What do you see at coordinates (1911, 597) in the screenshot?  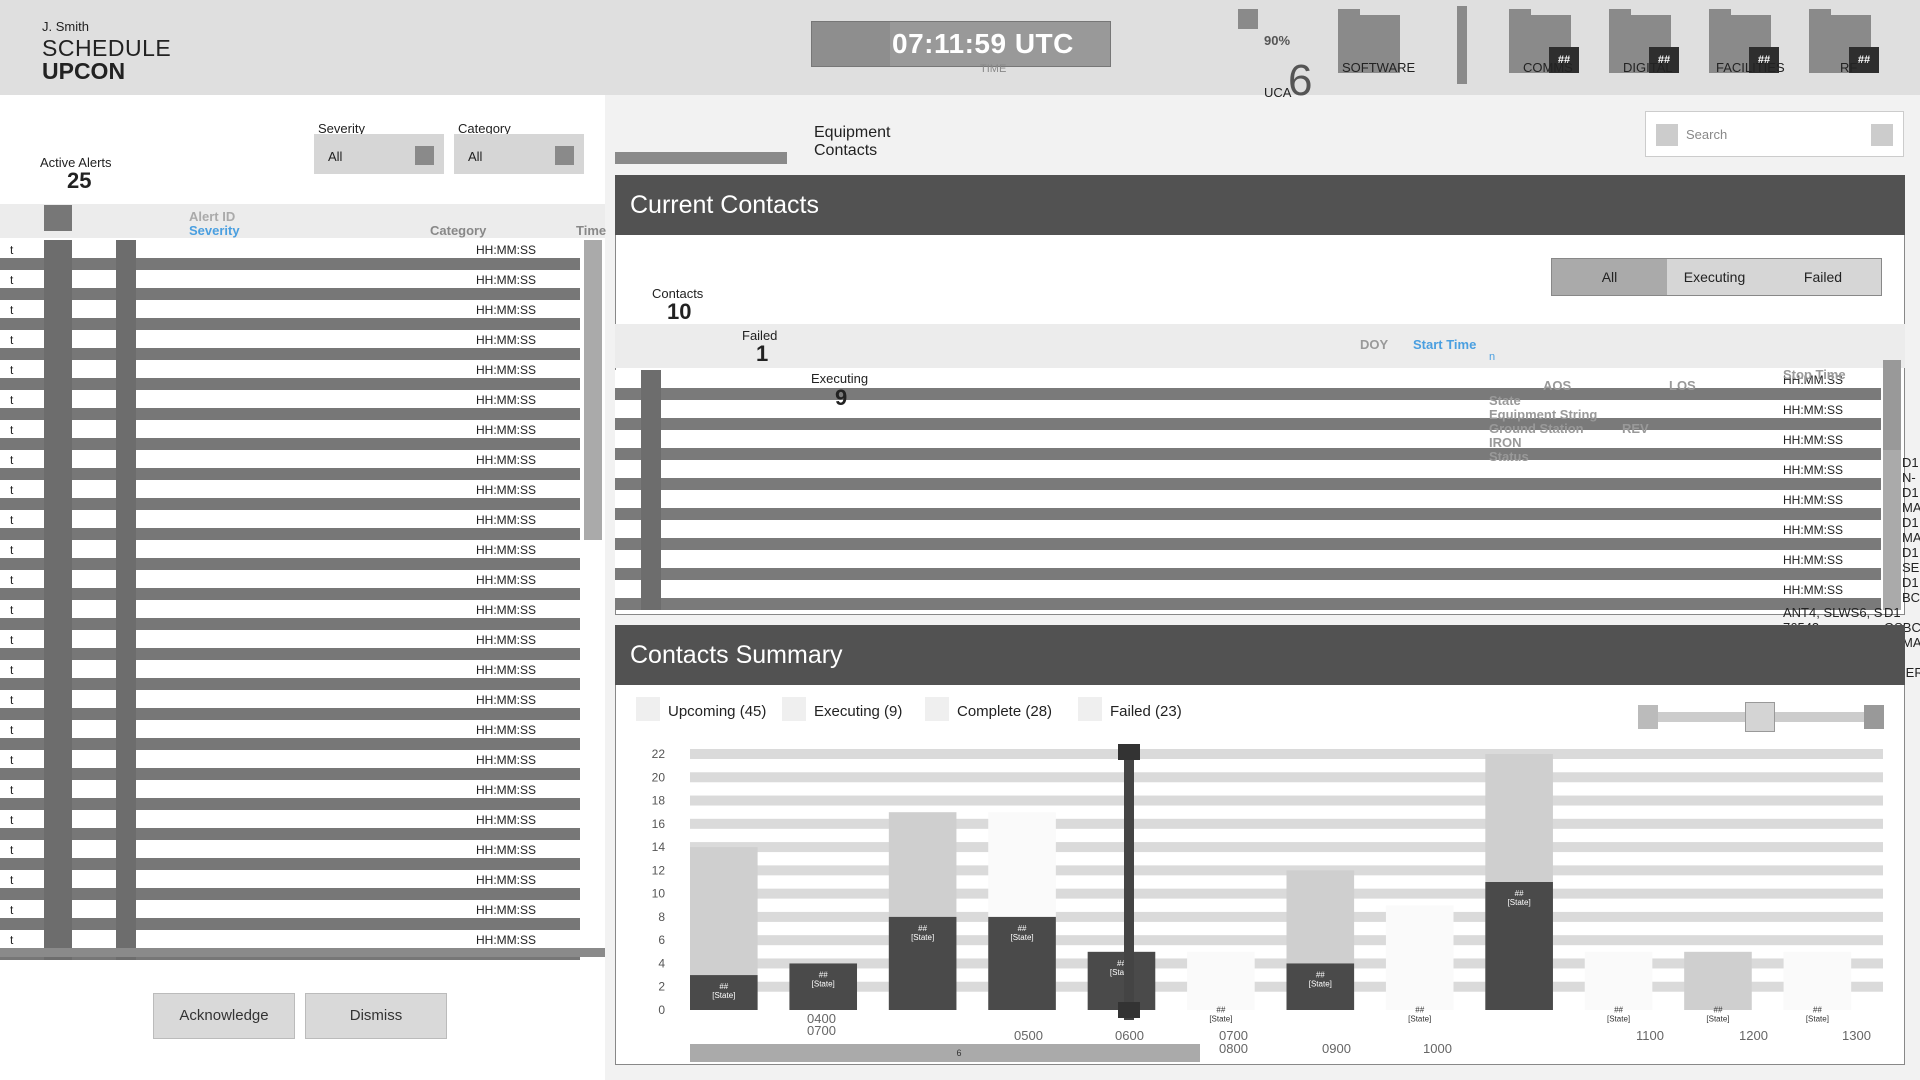 I see `overflow-text: BC` at bounding box center [1911, 597].